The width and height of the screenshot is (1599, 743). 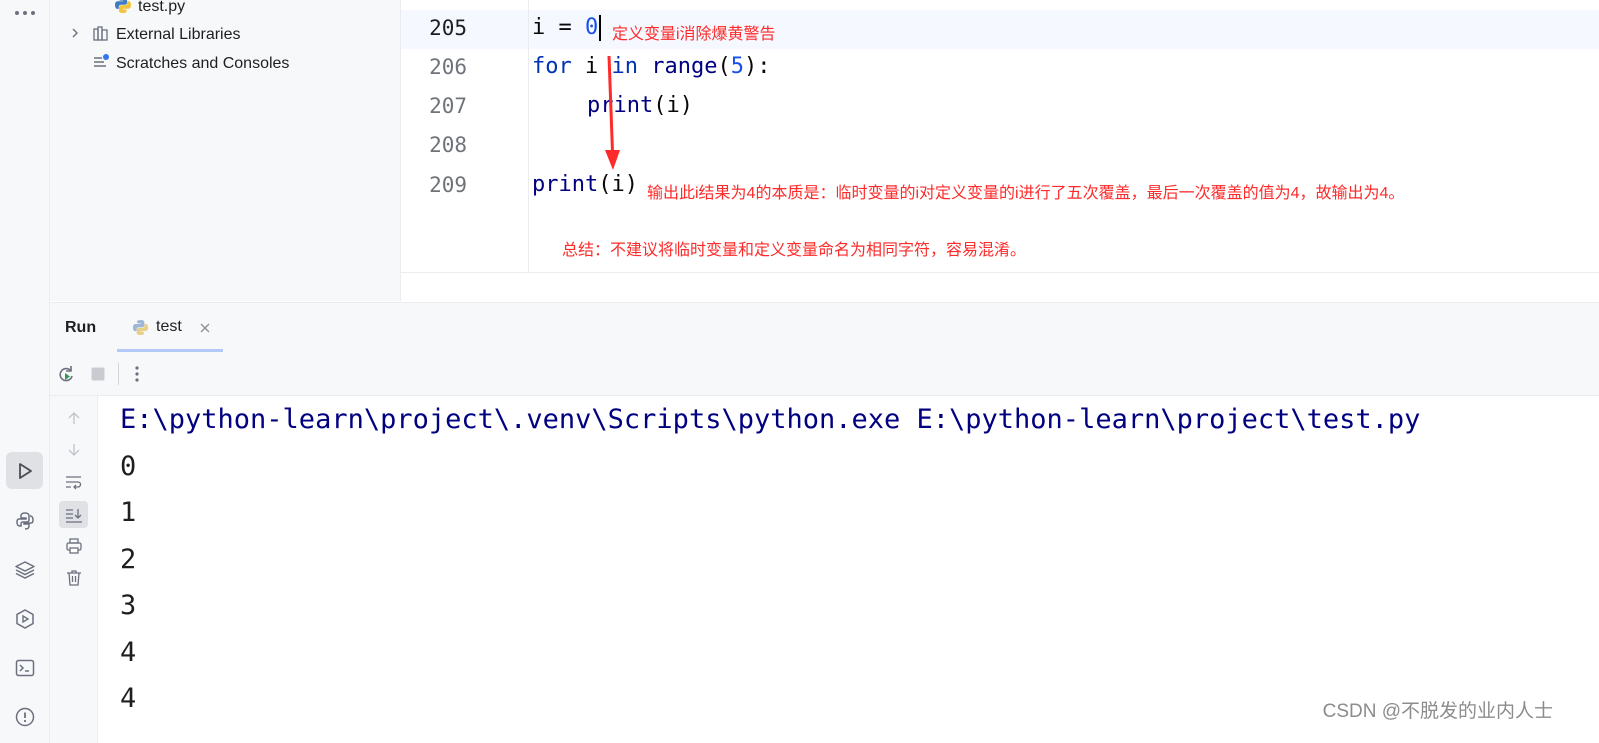 What do you see at coordinates (128, 466) in the screenshot?
I see `output-line: 0` at bounding box center [128, 466].